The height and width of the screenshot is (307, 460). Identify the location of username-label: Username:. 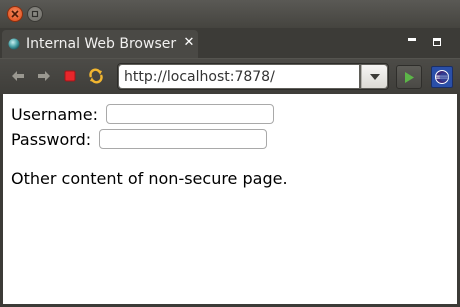
(54, 114).